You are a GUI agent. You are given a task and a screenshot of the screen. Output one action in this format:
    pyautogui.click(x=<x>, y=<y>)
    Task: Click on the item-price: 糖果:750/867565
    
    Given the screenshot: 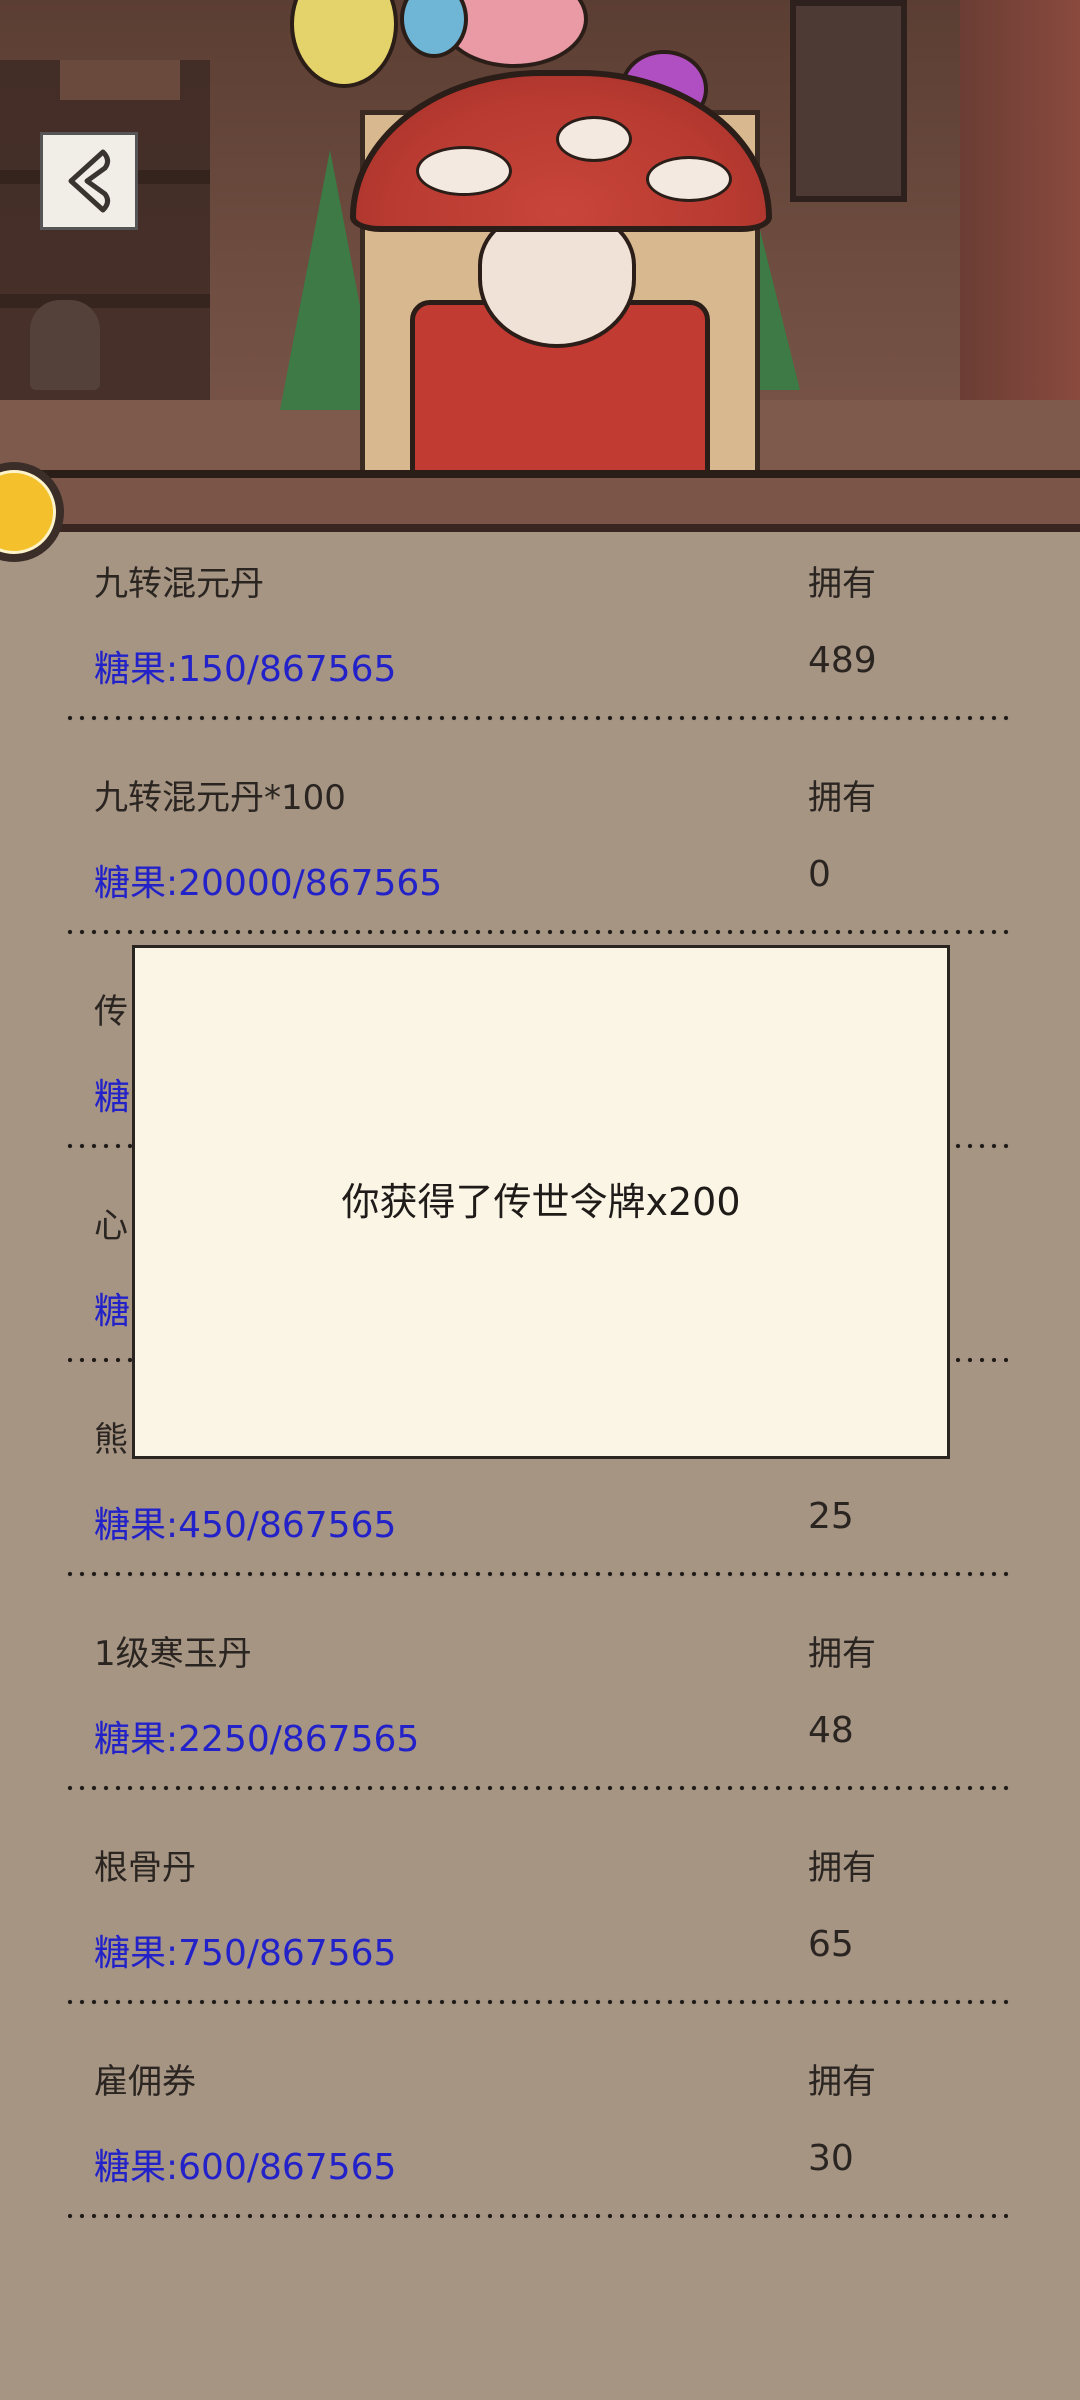 What is the action you would take?
    pyautogui.click(x=245, y=1950)
    